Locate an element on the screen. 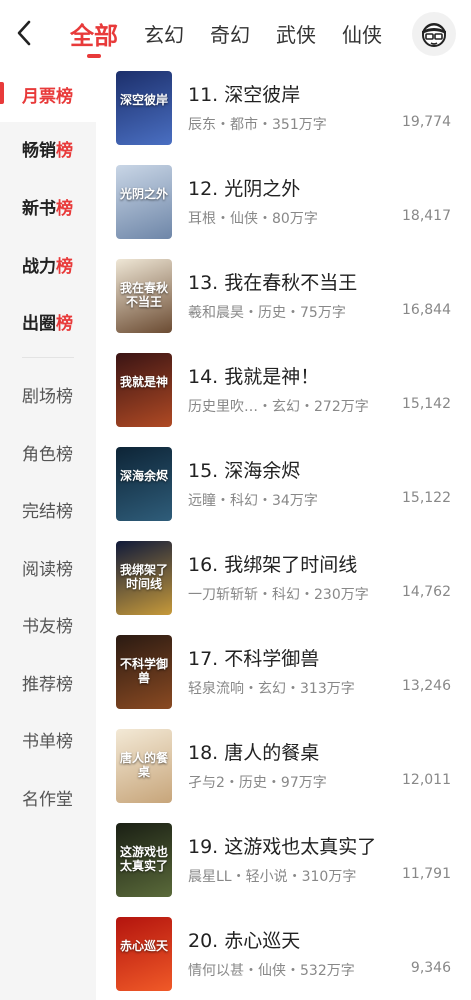 Image resolution: width=471 pixels, height=1000 pixels. book-meta: 耳根・仙侠・80万字 is located at coordinates (253, 219).